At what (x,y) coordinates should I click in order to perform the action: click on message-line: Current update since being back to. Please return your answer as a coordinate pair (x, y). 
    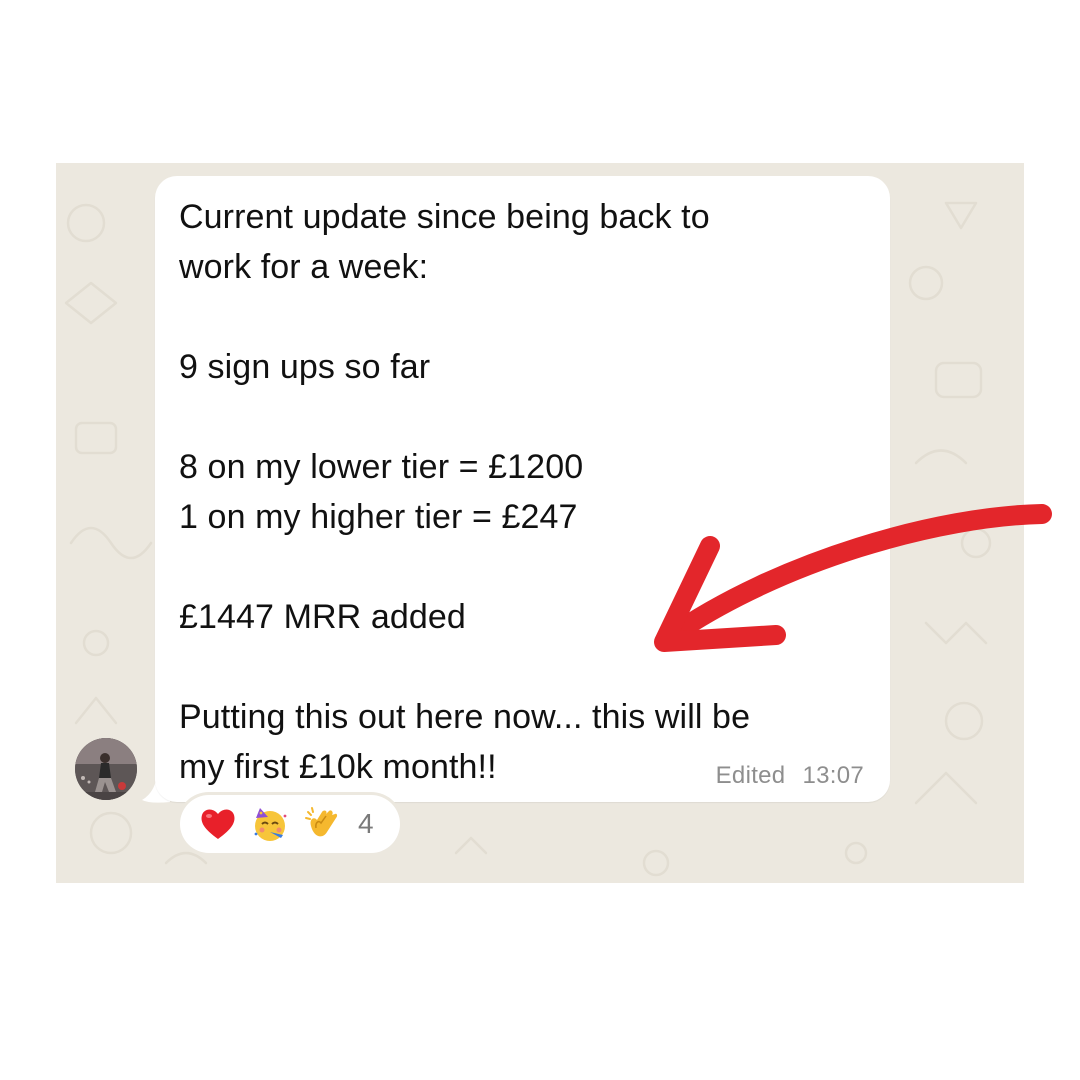
    Looking at the image, I should click on (444, 217).